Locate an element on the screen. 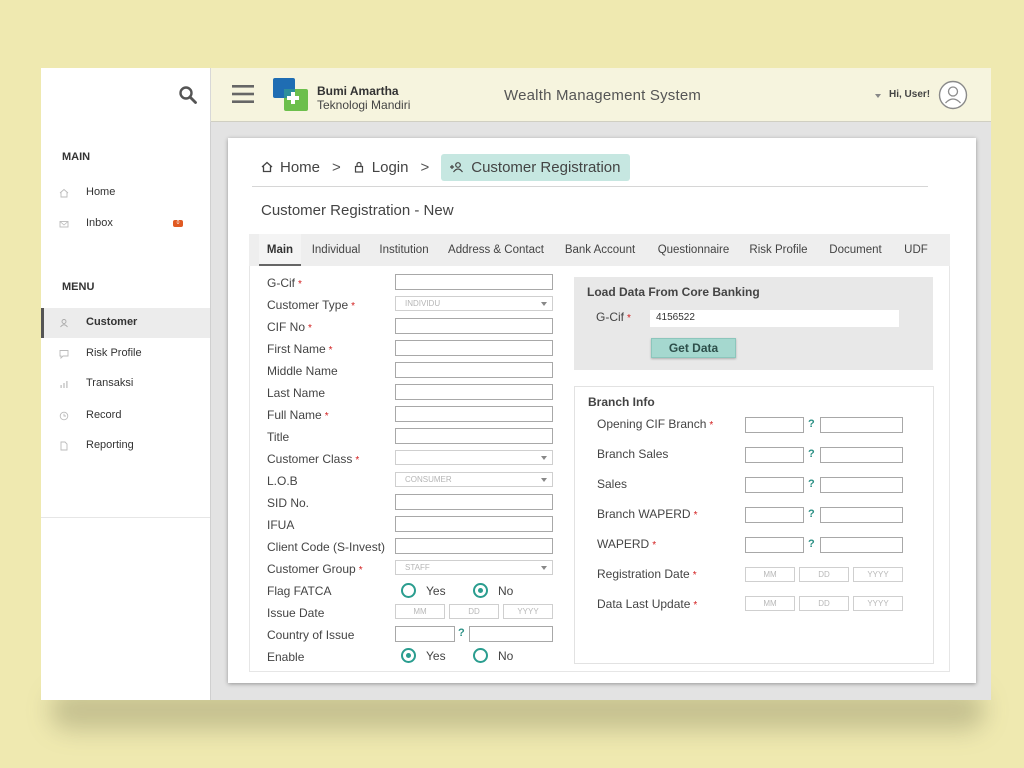 The height and width of the screenshot is (768, 1024). sidebar-item-transaksi: Transaksi is located at coordinates (125, 384).